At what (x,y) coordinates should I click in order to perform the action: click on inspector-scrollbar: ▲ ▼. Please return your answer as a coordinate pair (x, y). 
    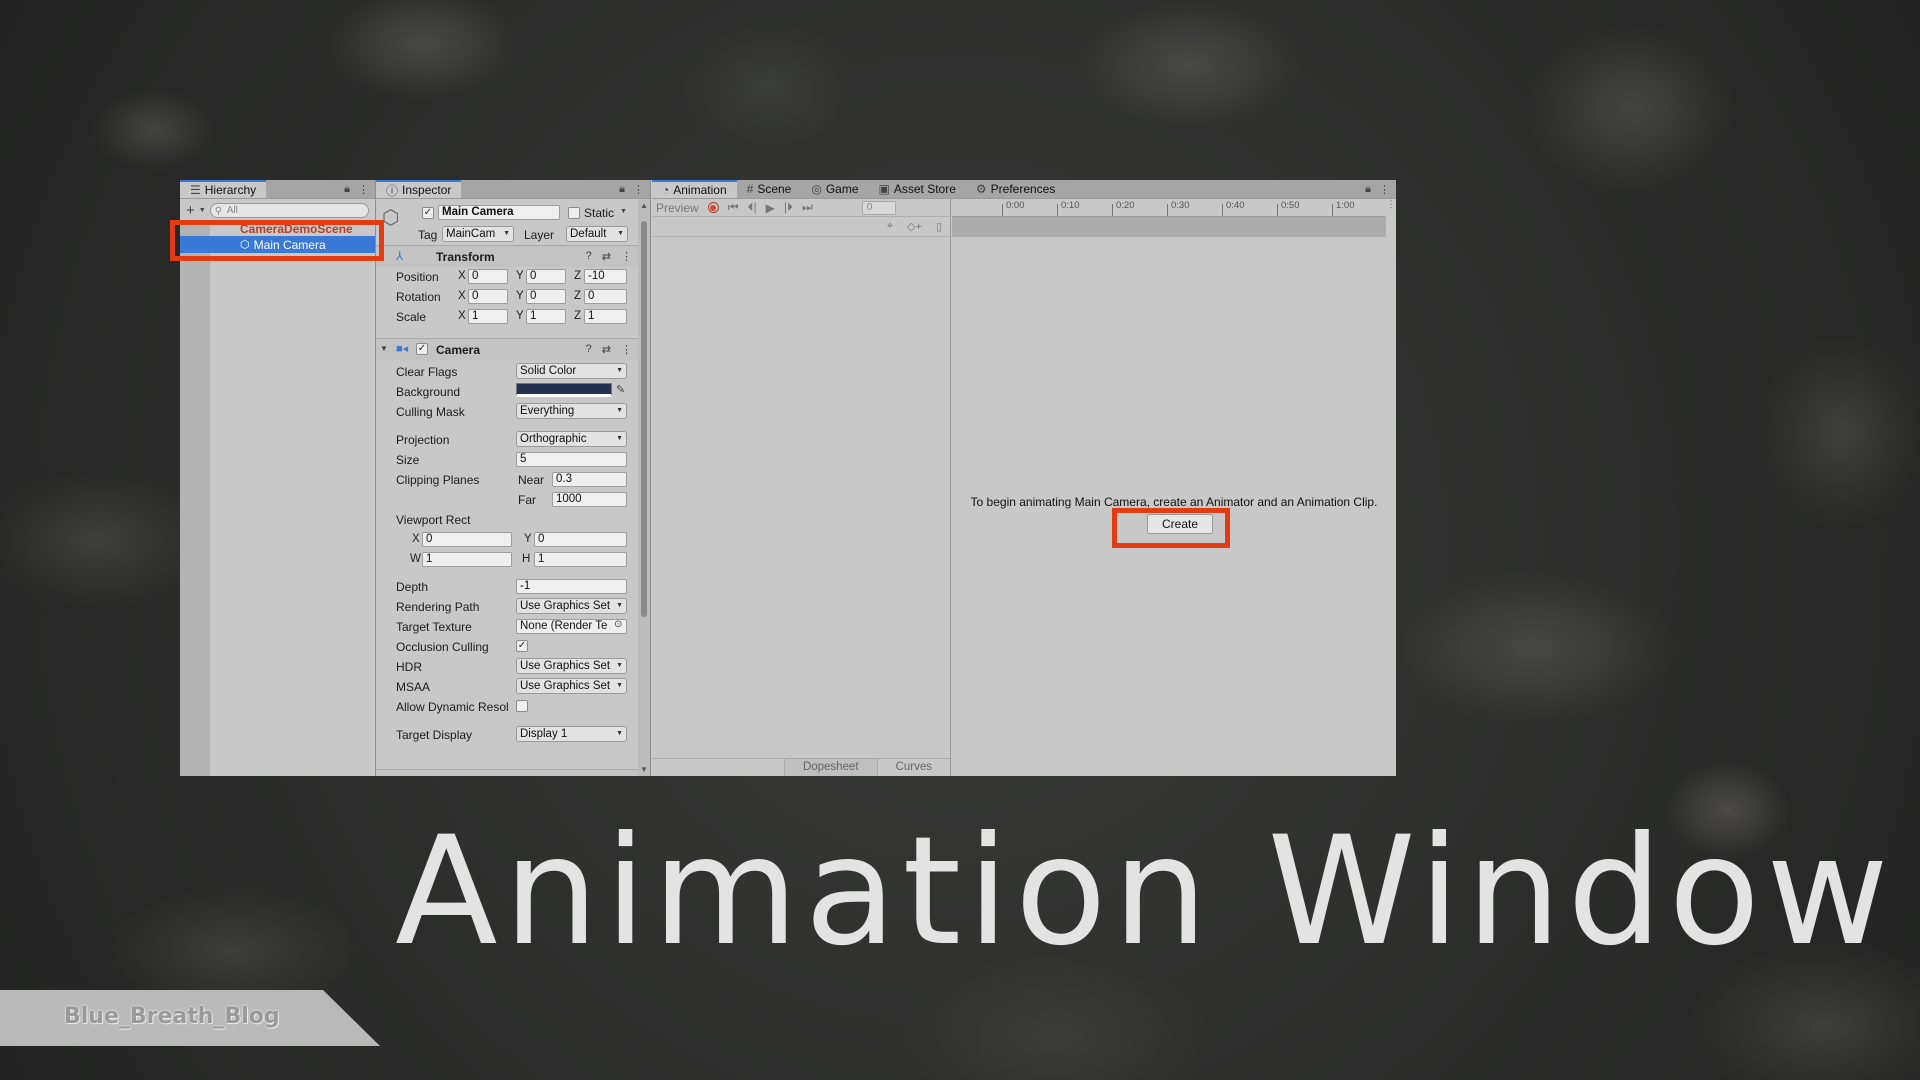
    Looking at the image, I should click on (644, 487).